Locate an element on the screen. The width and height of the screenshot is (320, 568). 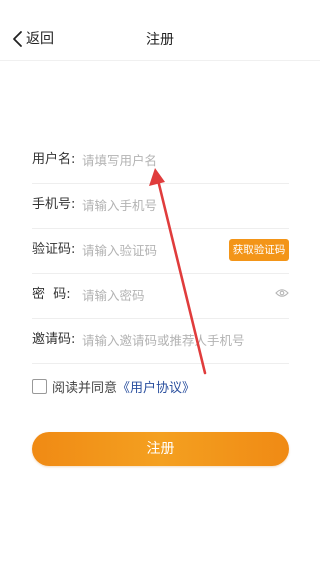
code-row: 验证码: 获取验证码 is located at coordinates (160, 250).